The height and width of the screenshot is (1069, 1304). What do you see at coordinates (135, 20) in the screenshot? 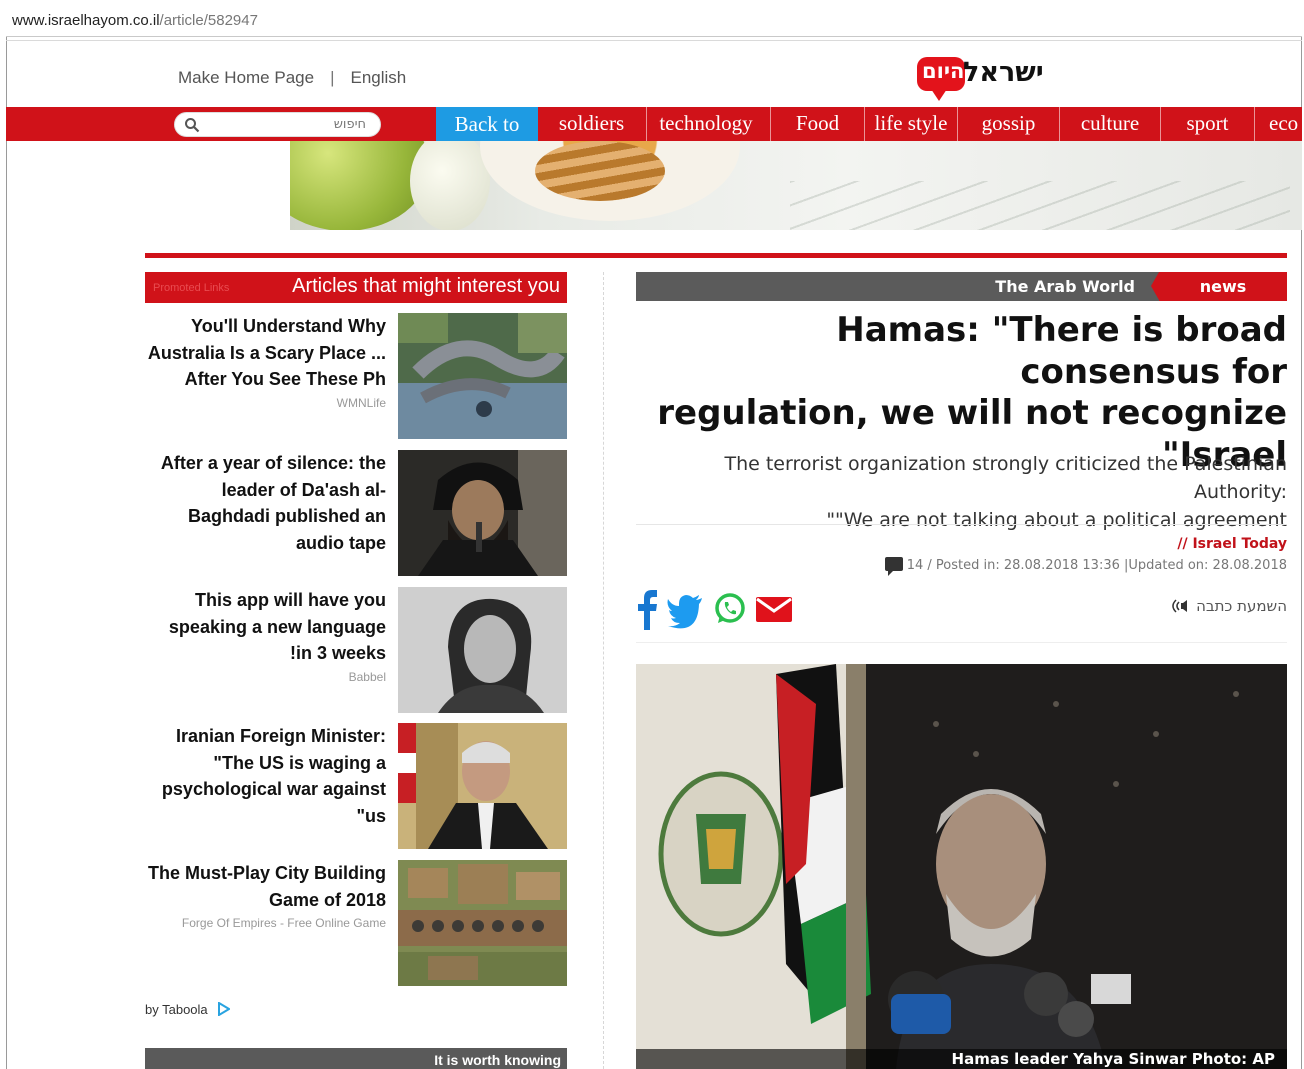
I see `url-text: www.israelhayom.co.il/article/582947` at bounding box center [135, 20].